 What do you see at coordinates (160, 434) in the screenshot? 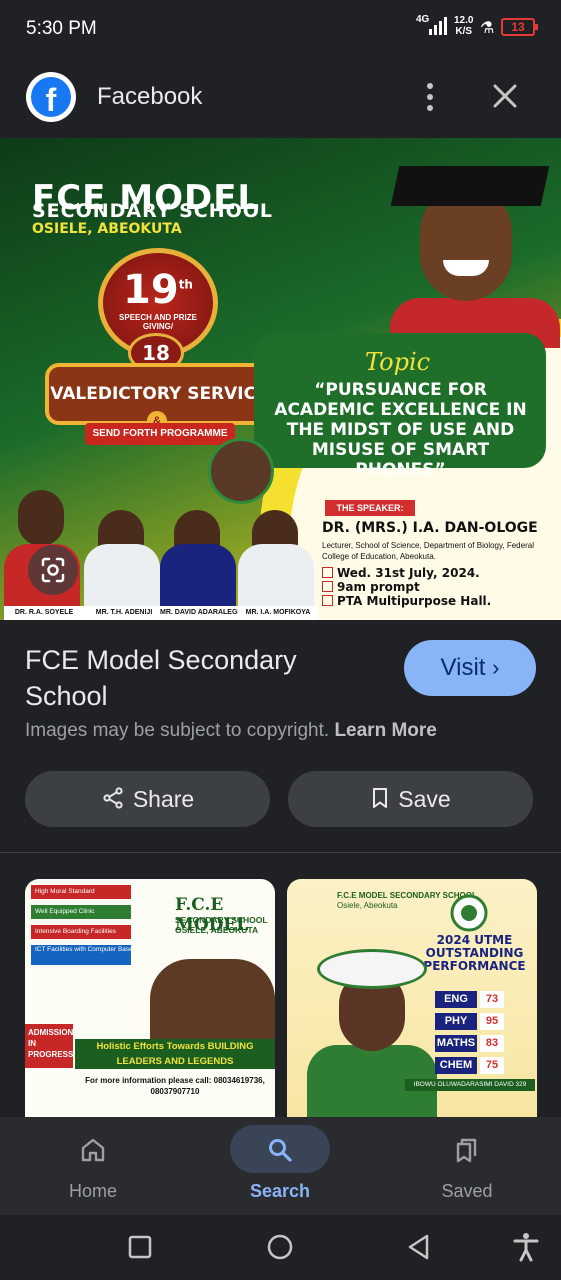
I see `send-forth-label: SEND FORTH PROGRAMME` at bounding box center [160, 434].